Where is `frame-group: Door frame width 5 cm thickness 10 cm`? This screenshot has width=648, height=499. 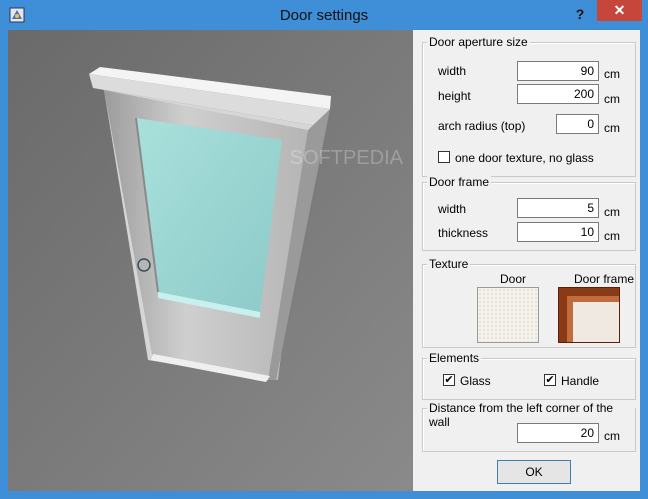
frame-group: Door frame width 5 cm thickness 10 cm is located at coordinates (529, 213).